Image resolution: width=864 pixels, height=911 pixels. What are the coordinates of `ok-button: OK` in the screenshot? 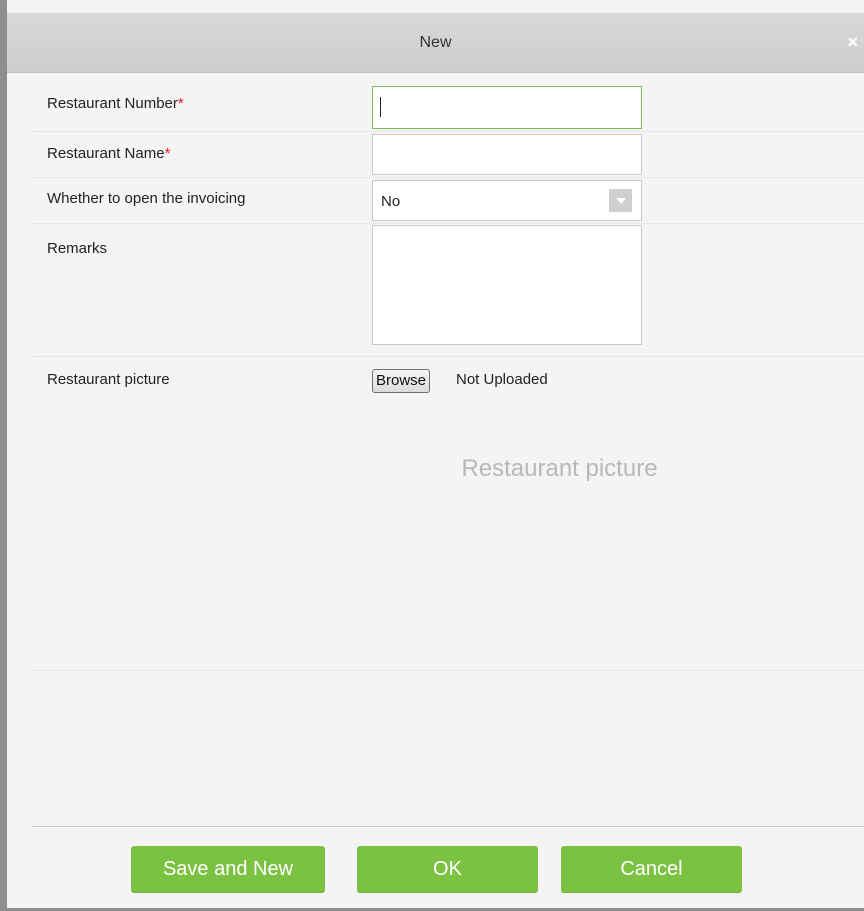 It's located at (447, 869).